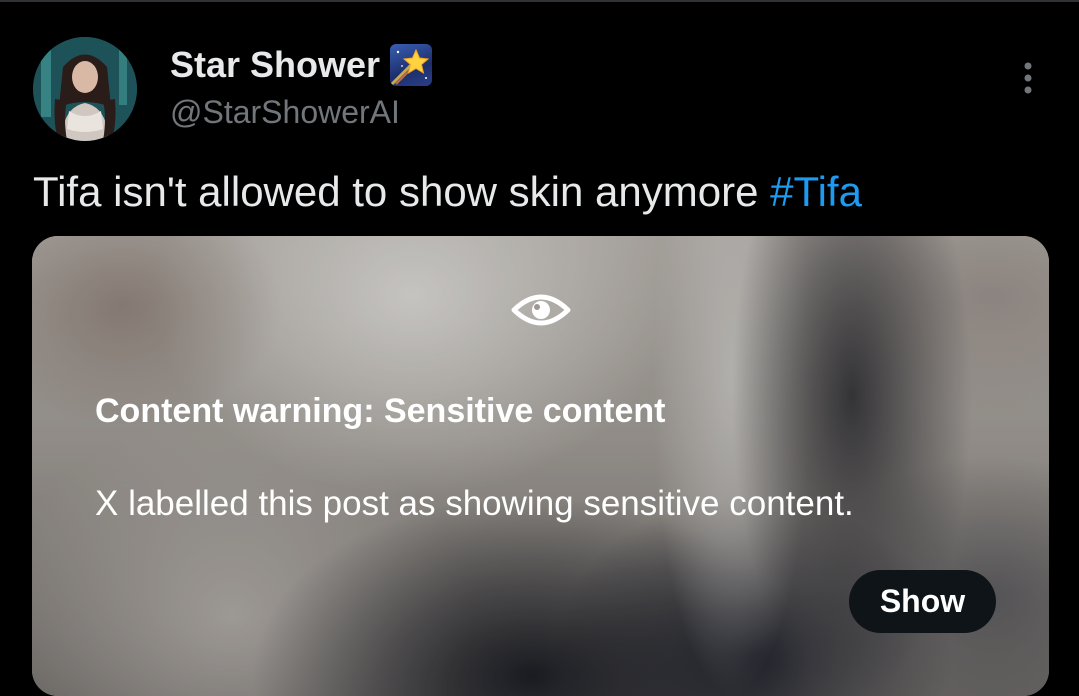 This screenshot has height=696, width=1079. What do you see at coordinates (411, 65) in the screenshot?
I see `shooting-star-emoji` at bounding box center [411, 65].